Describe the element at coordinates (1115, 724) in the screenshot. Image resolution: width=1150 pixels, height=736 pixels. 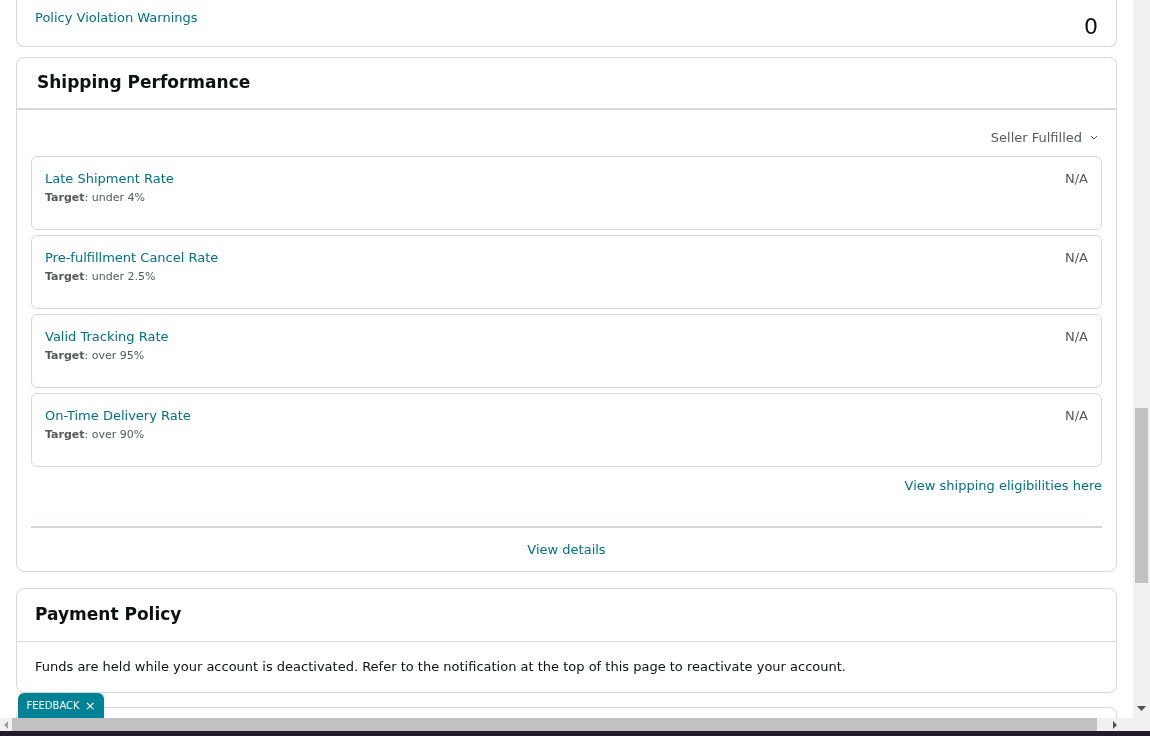
I see `scroll-right-icon` at that location.